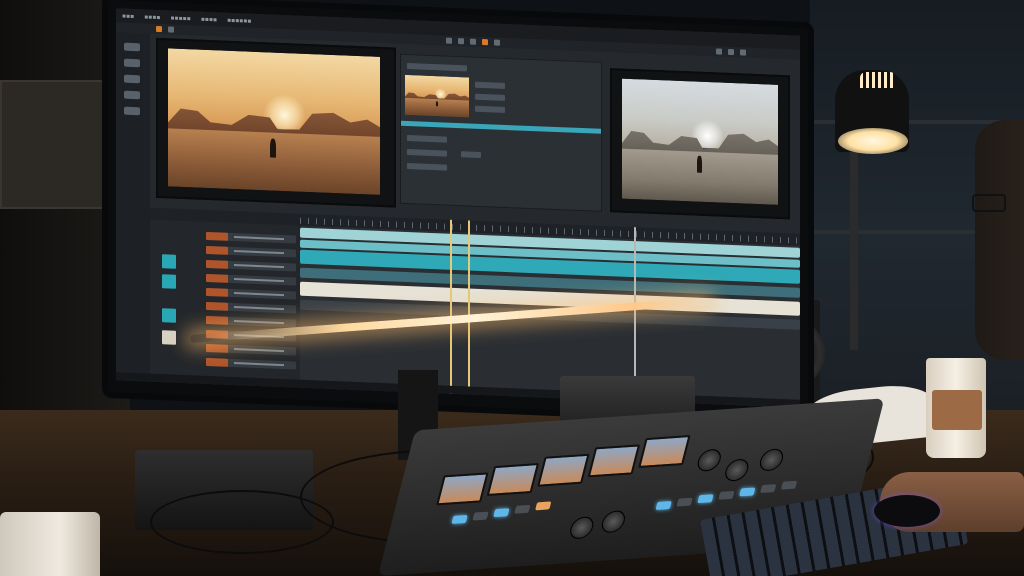  I want to click on program-viewer, so click(700, 144).